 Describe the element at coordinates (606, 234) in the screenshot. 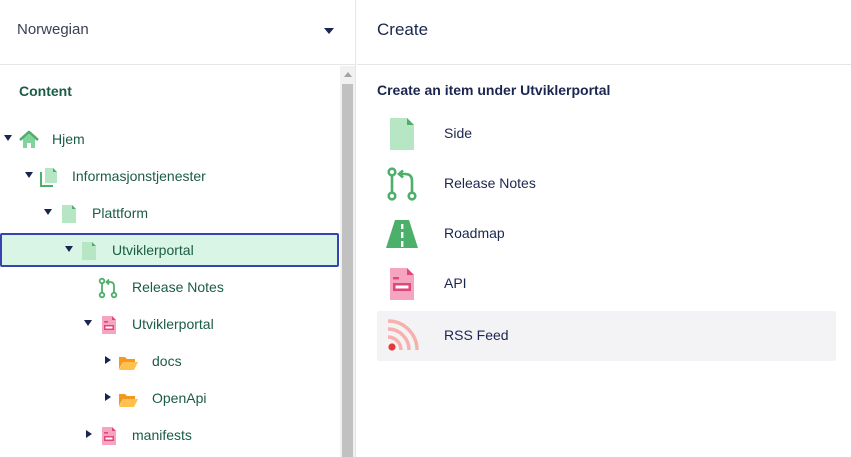

I see `create-item-roadmap: Roadmap` at that location.